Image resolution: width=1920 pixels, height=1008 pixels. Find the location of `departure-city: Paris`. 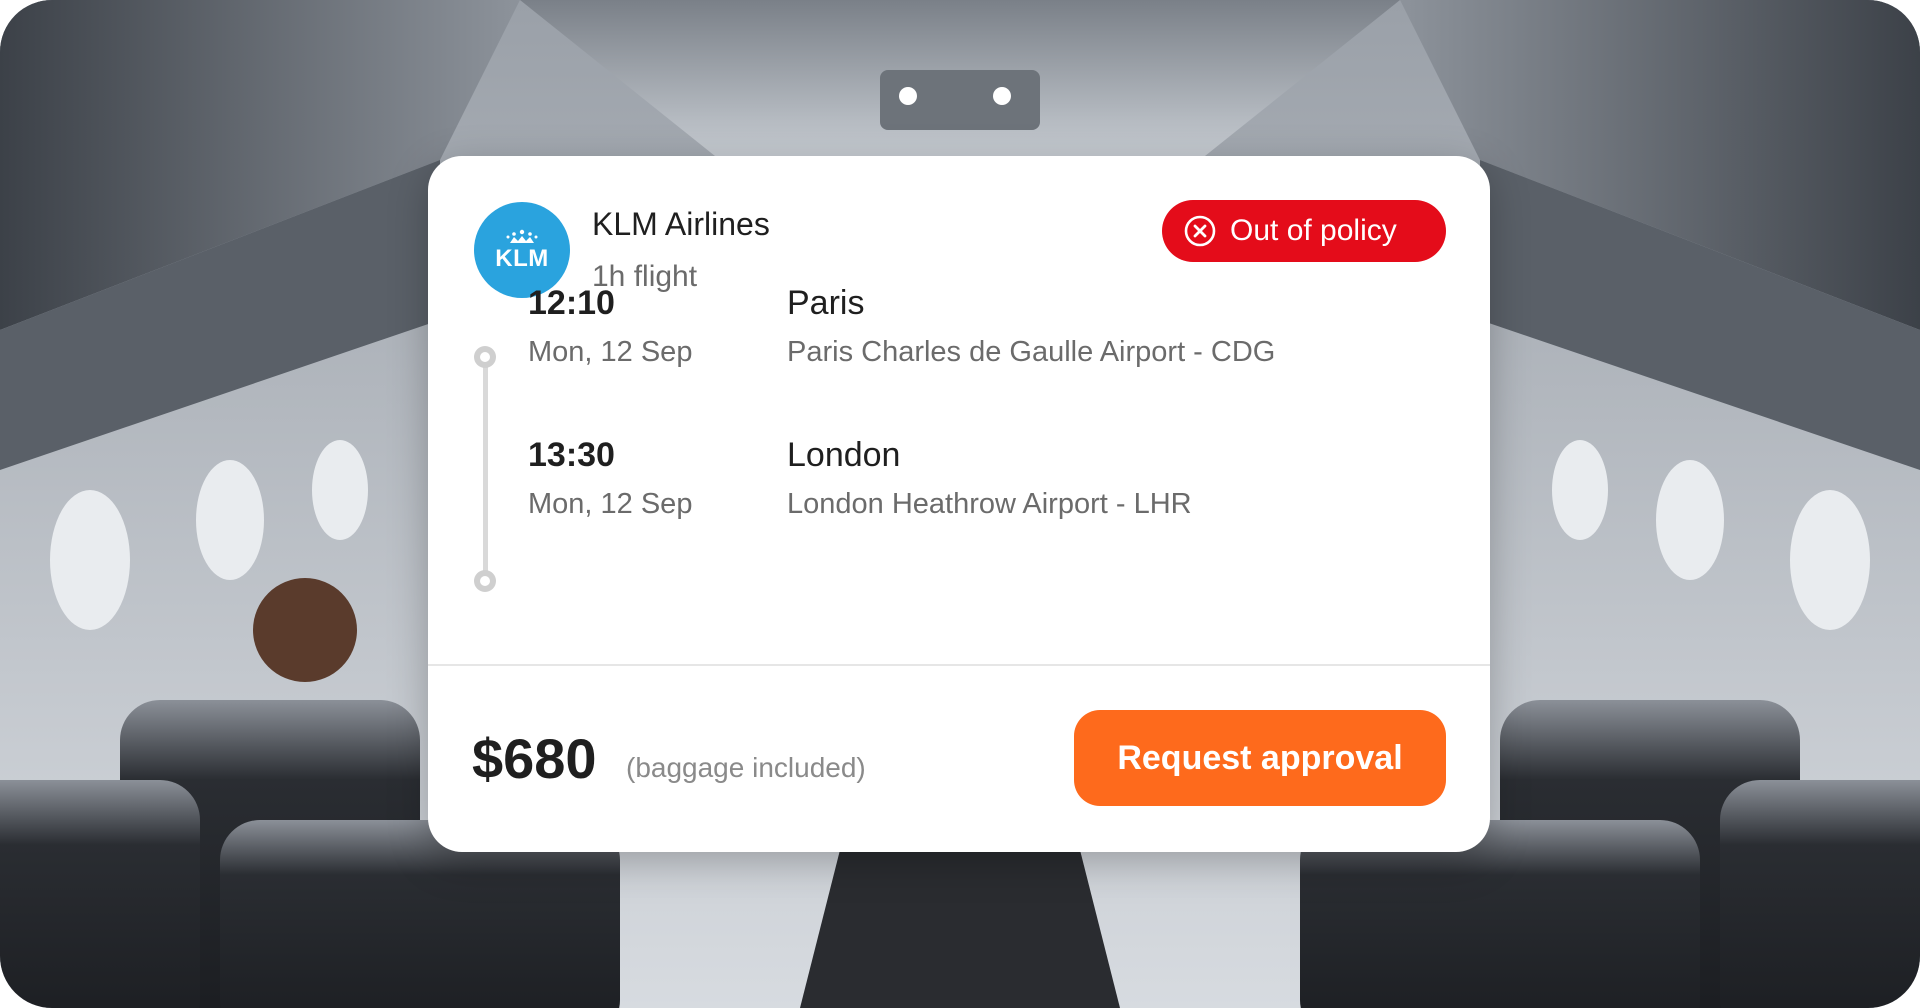

departure-city: Paris is located at coordinates (826, 303).